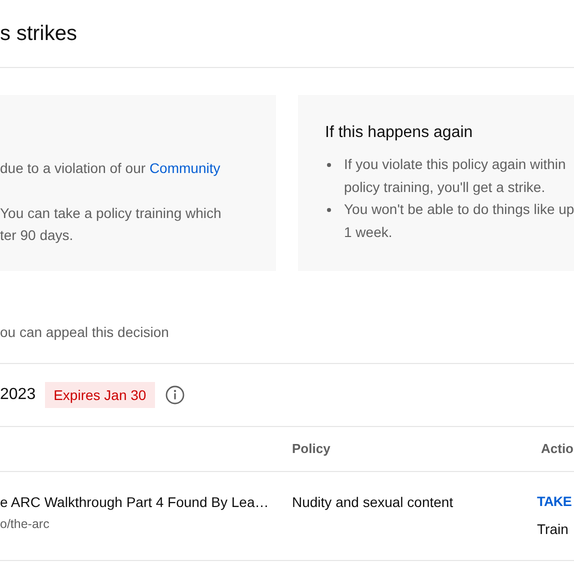  What do you see at coordinates (557, 449) in the screenshot?
I see `column-header: Actio` at bounding box center [557, 449].